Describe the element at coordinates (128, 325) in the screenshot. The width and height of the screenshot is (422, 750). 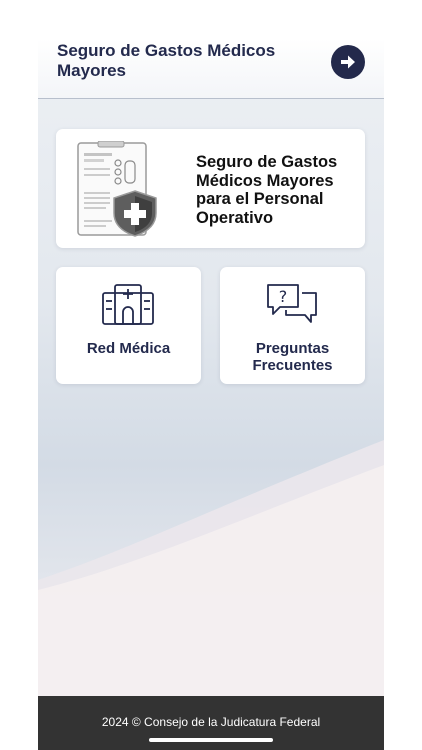
I see `card-red-medica: Red Médica` at that location.